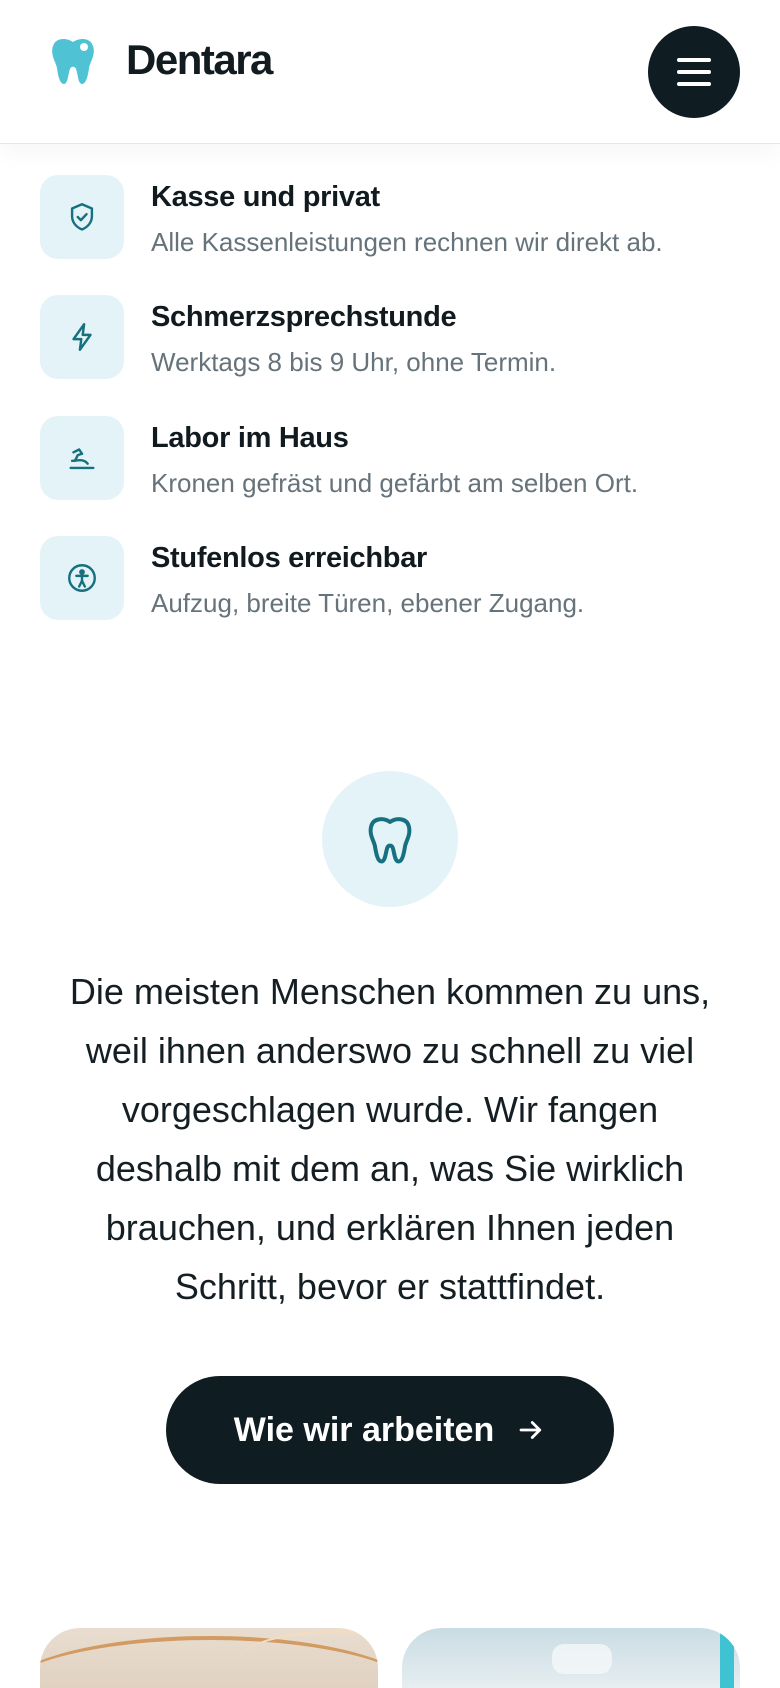 This screenshot has width=780, height=1688. What do you see at coordinates (289, 558) in the screenshot?
I see `feature-title: Stufenlos erreichbar` at bounding box center [289, 558].